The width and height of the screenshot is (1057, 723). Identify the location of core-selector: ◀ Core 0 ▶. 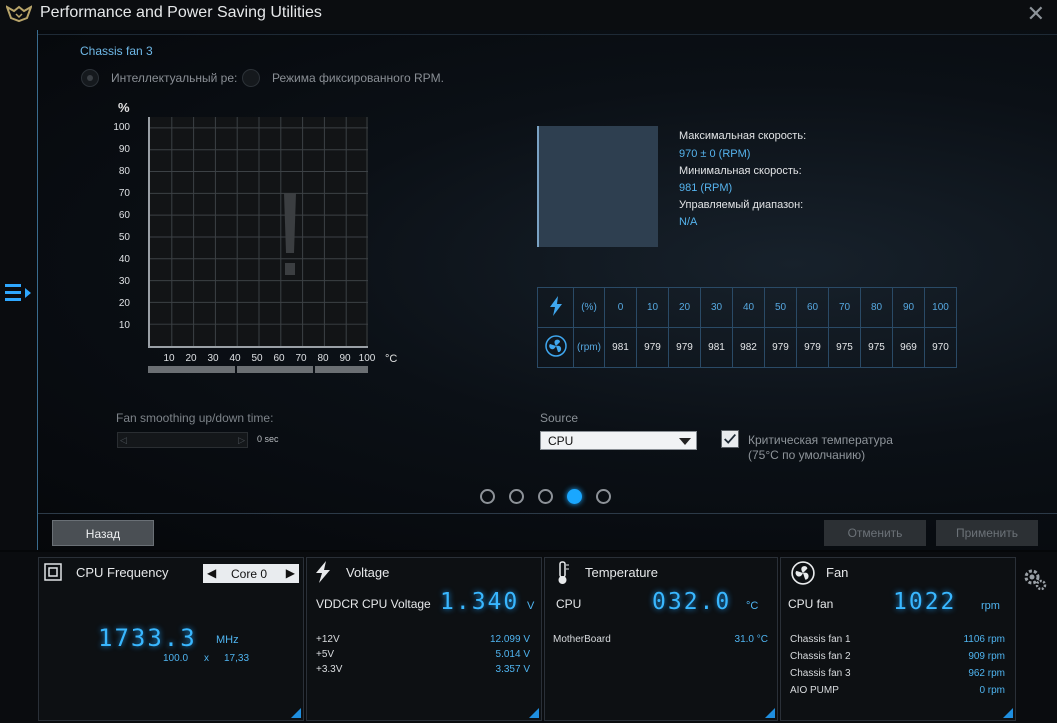
(251, 573).